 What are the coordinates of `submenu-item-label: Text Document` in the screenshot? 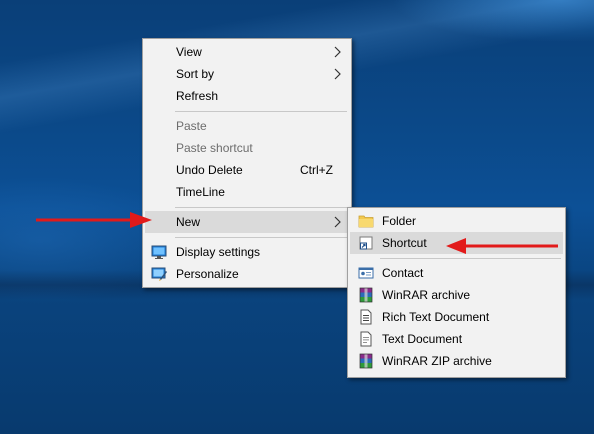 It's located at (422, 339).